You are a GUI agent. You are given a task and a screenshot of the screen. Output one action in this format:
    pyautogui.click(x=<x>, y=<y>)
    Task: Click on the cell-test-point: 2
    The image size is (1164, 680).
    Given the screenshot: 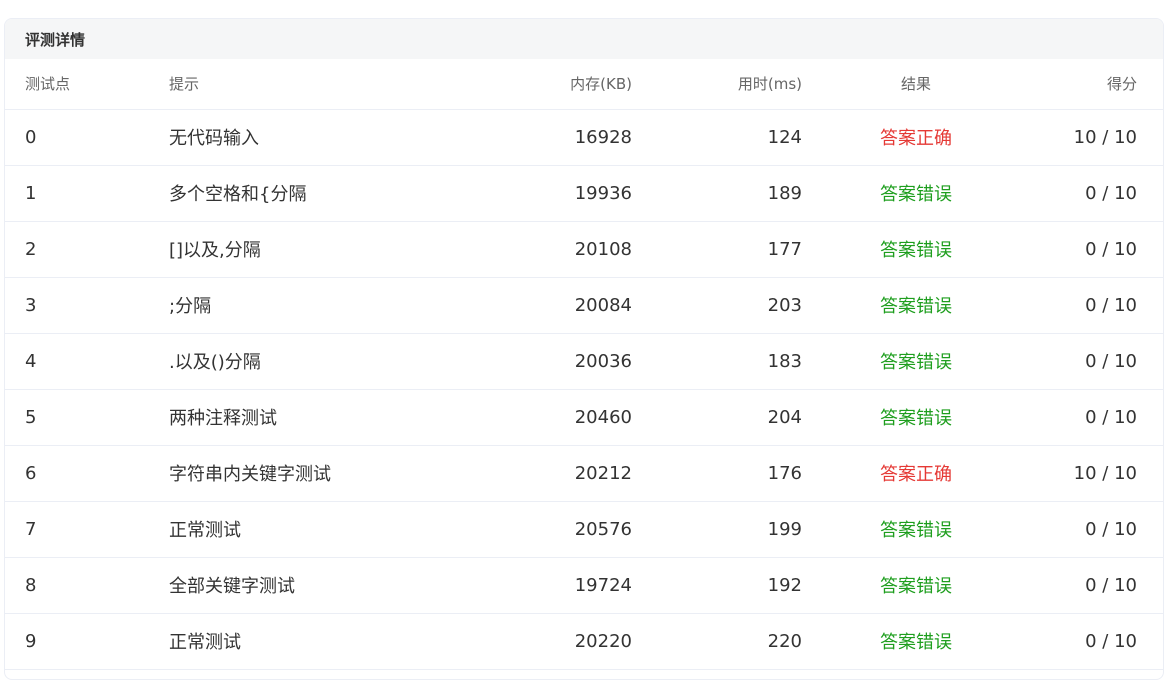 What is the action you would take?
    pyautogui.click(x=31, y=249)
    